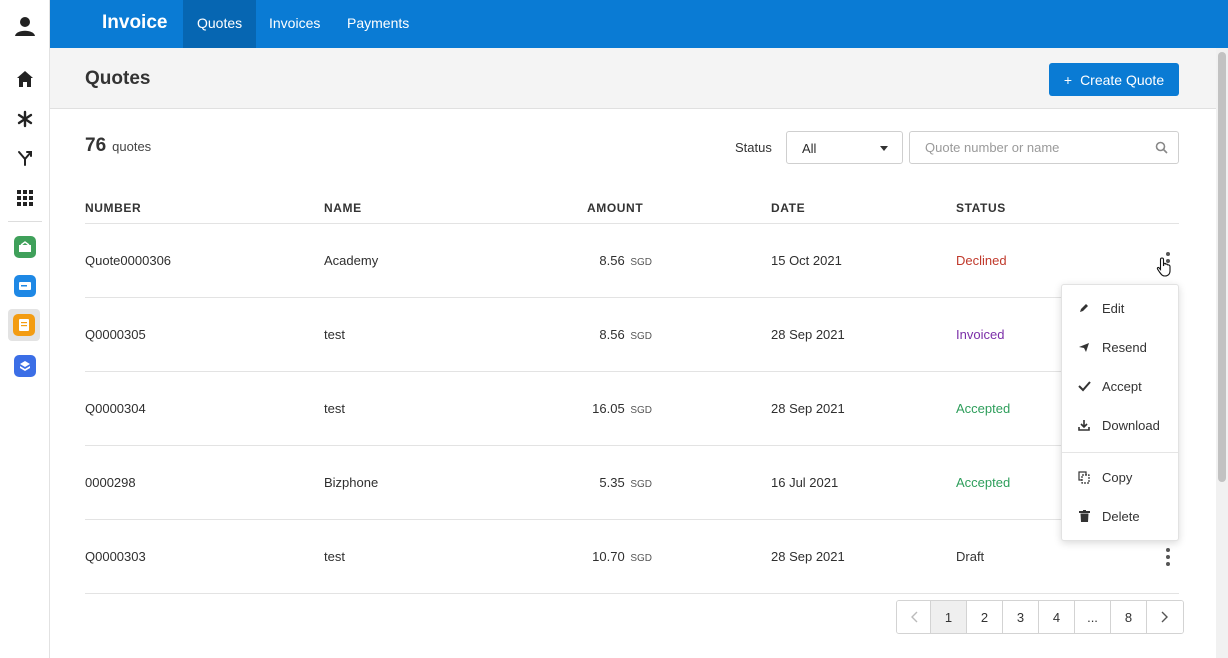 The image size is (1228, 658). Describe the element at coordinates (1222, 267) in the screenshot. I see `scrollbar-thumb` at that location.